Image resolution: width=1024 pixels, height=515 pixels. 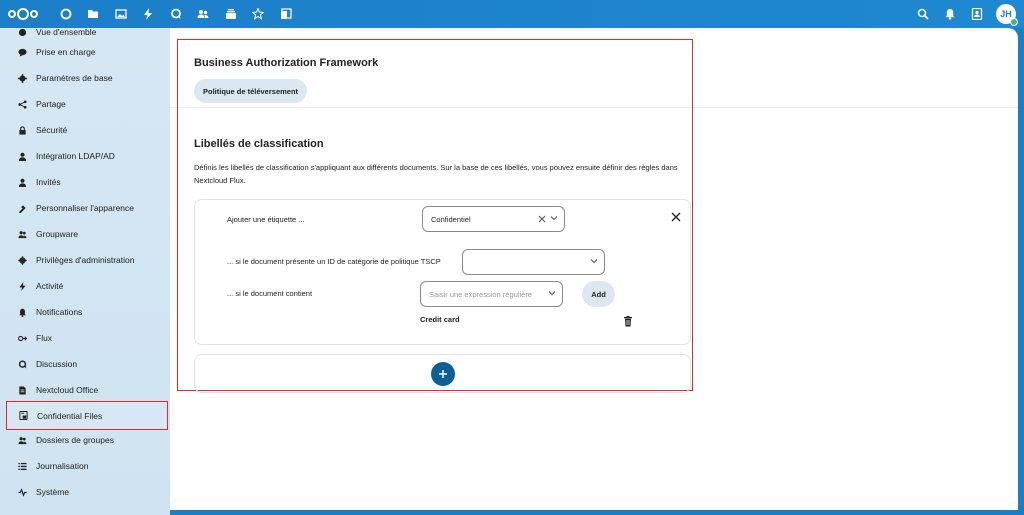 I want to click on sidebar-item-flow: Flux, so click(x=87, y=338).